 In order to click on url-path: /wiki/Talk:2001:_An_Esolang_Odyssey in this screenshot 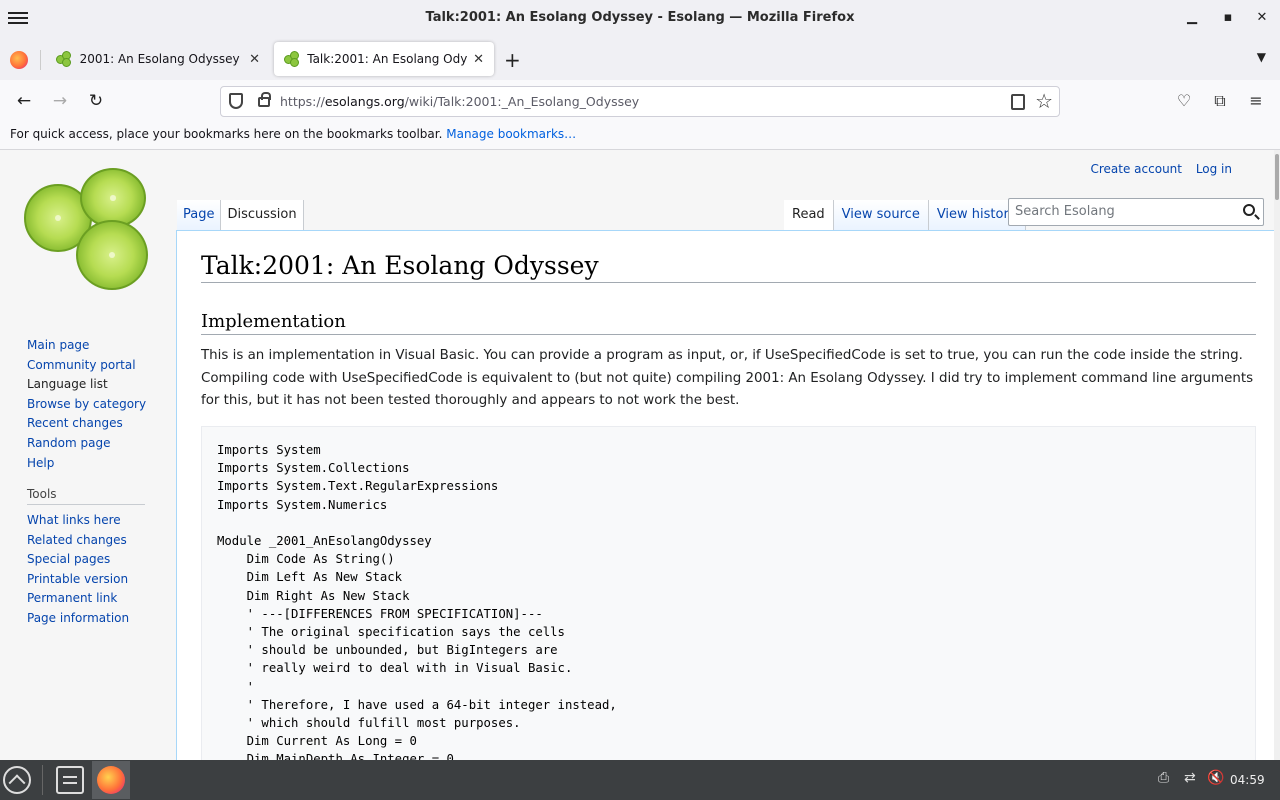, I will do `click(522, 101)`.